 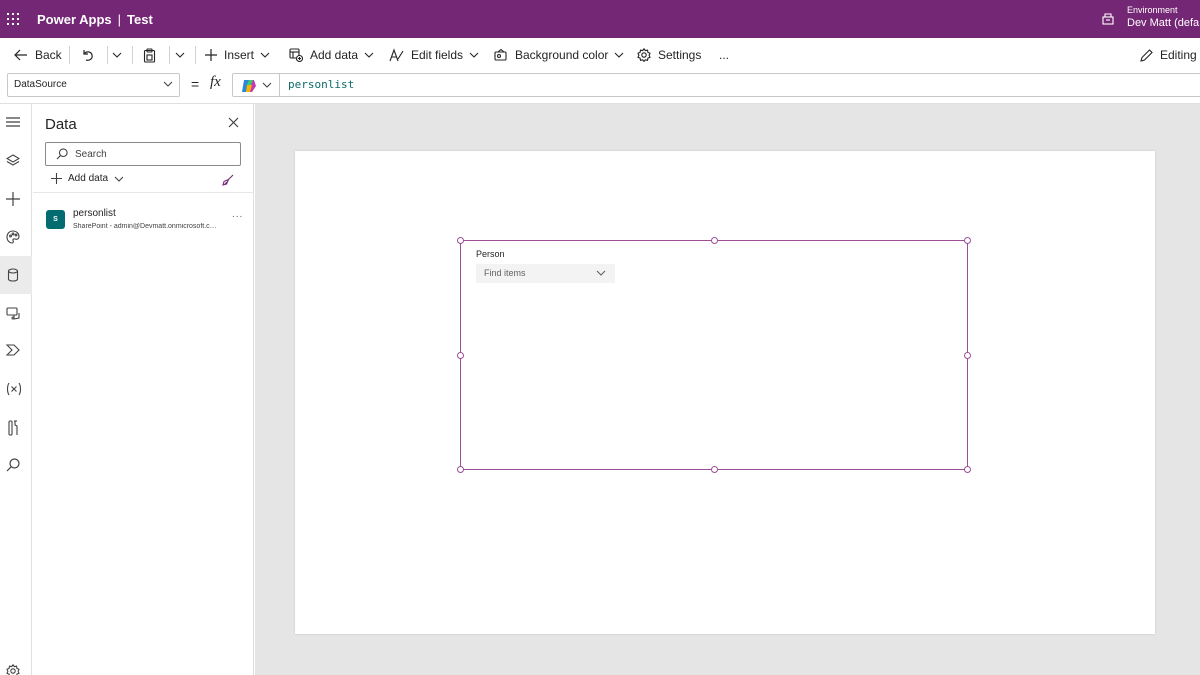 I want to click on back-label: Back, so click(x=48, y=55).